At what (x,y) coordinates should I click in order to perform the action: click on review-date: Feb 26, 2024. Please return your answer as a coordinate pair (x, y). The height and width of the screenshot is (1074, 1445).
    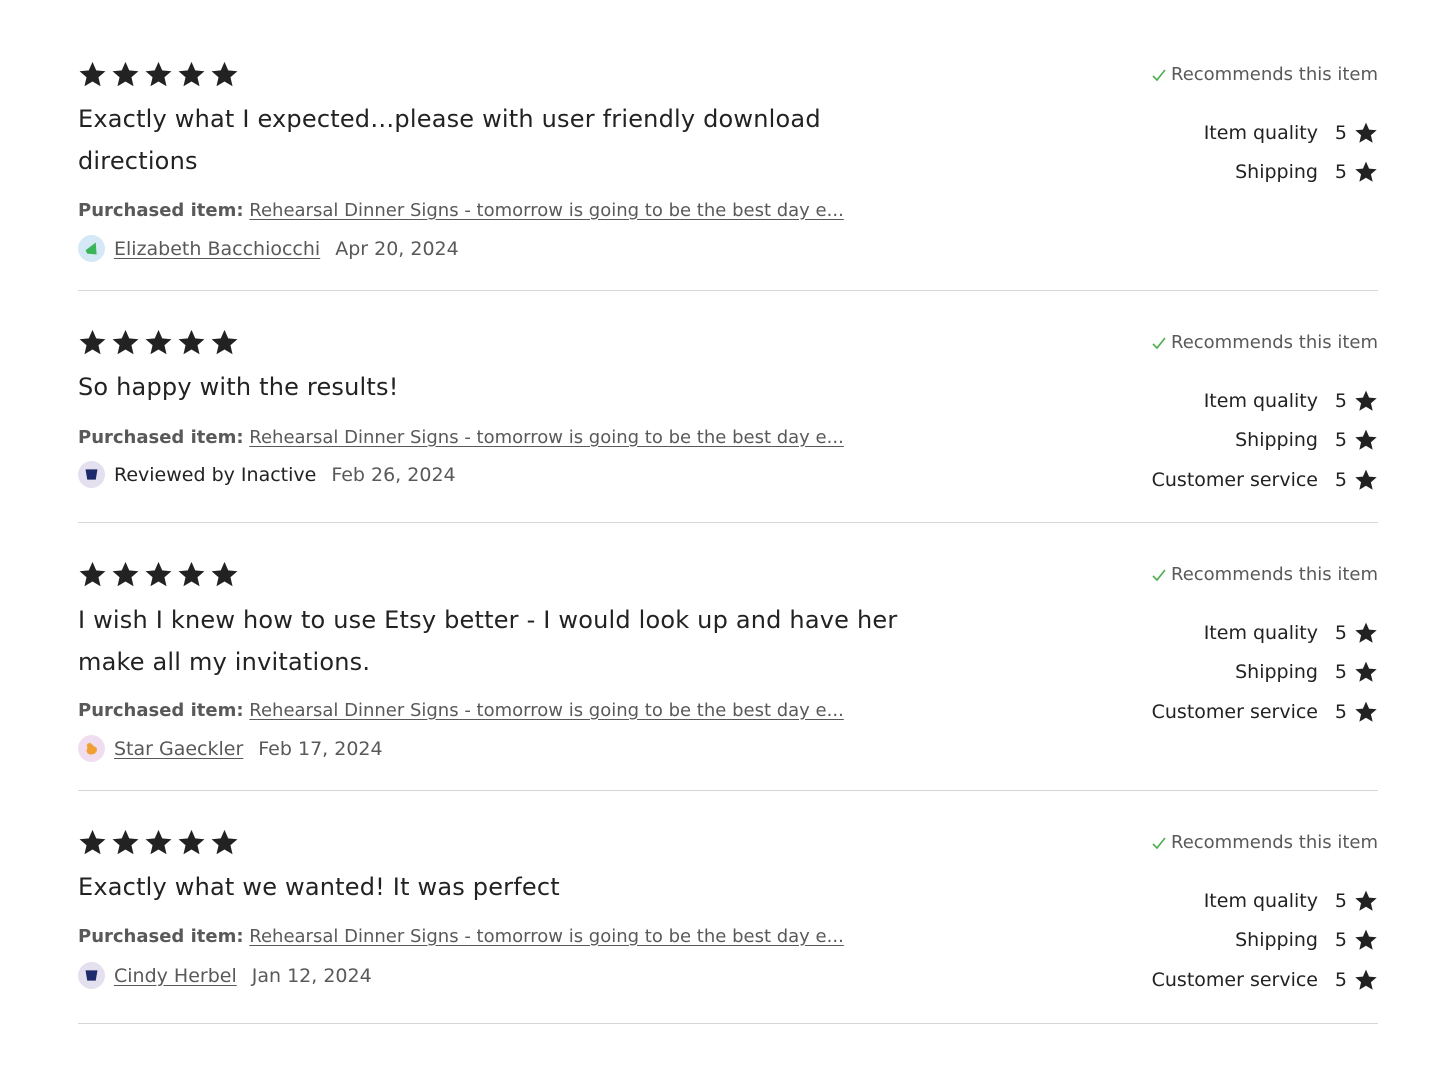
    Looking at the image, I should click on (393, 474).